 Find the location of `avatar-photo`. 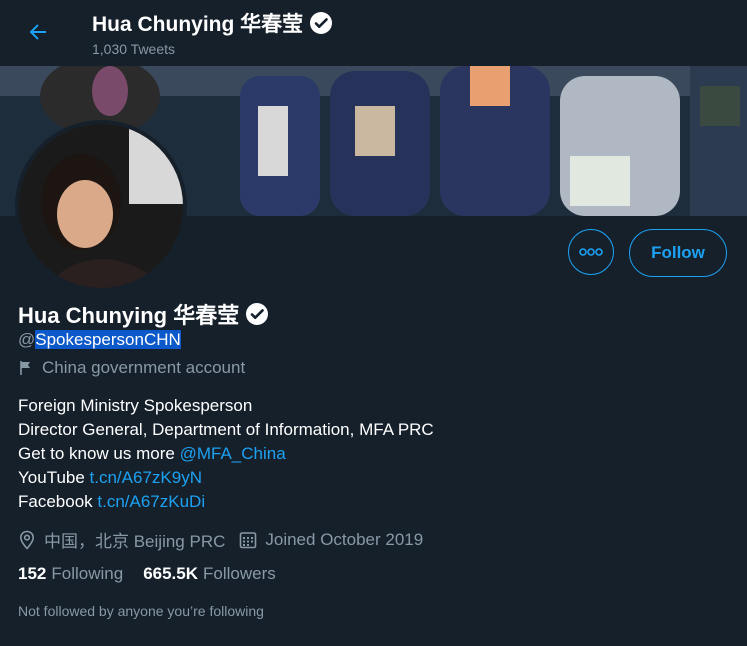

avatar-photo is located at coordinates (101, 206).